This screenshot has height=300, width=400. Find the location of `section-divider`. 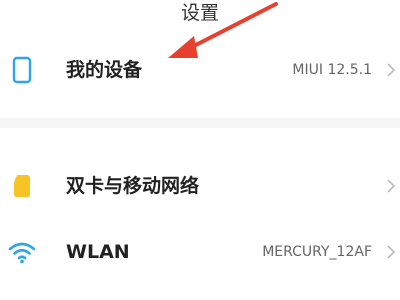

section-divider is located at coordinates (200, 123).